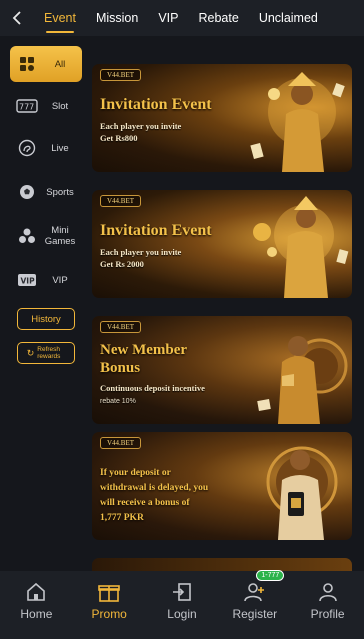 The width and height of the screenshot is (364, 639). Describe the element at coordinates (117, 18) in the screenshot. I see `tab-mission: Mission` at that location.